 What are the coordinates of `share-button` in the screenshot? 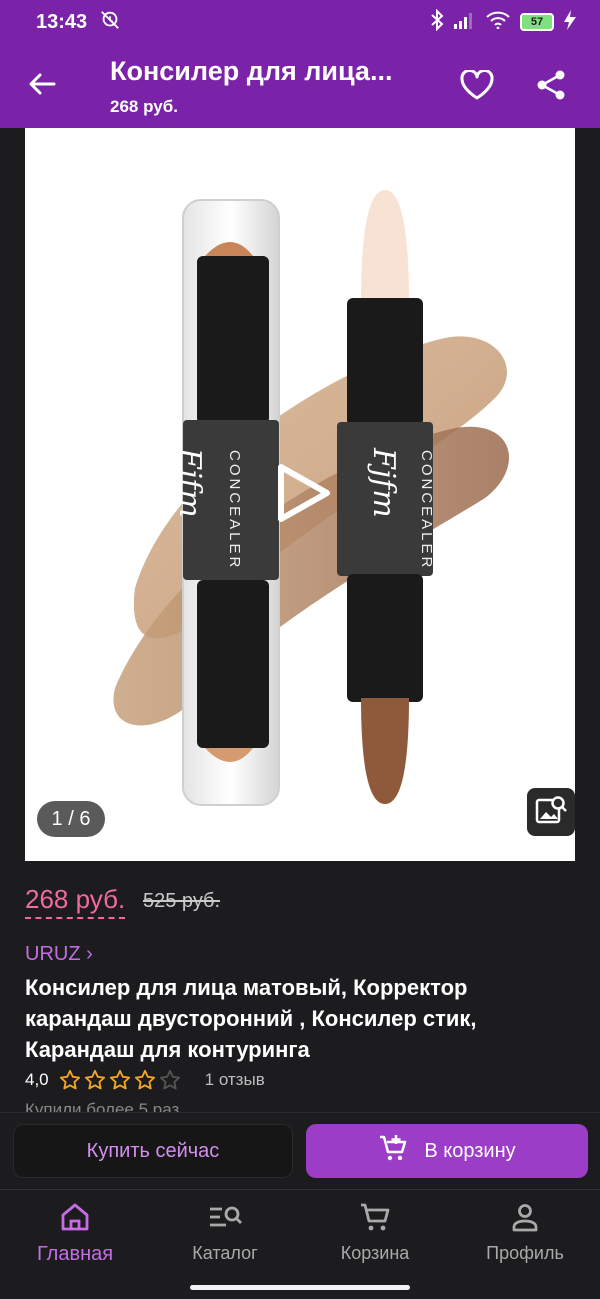 It's located at (551, 87).